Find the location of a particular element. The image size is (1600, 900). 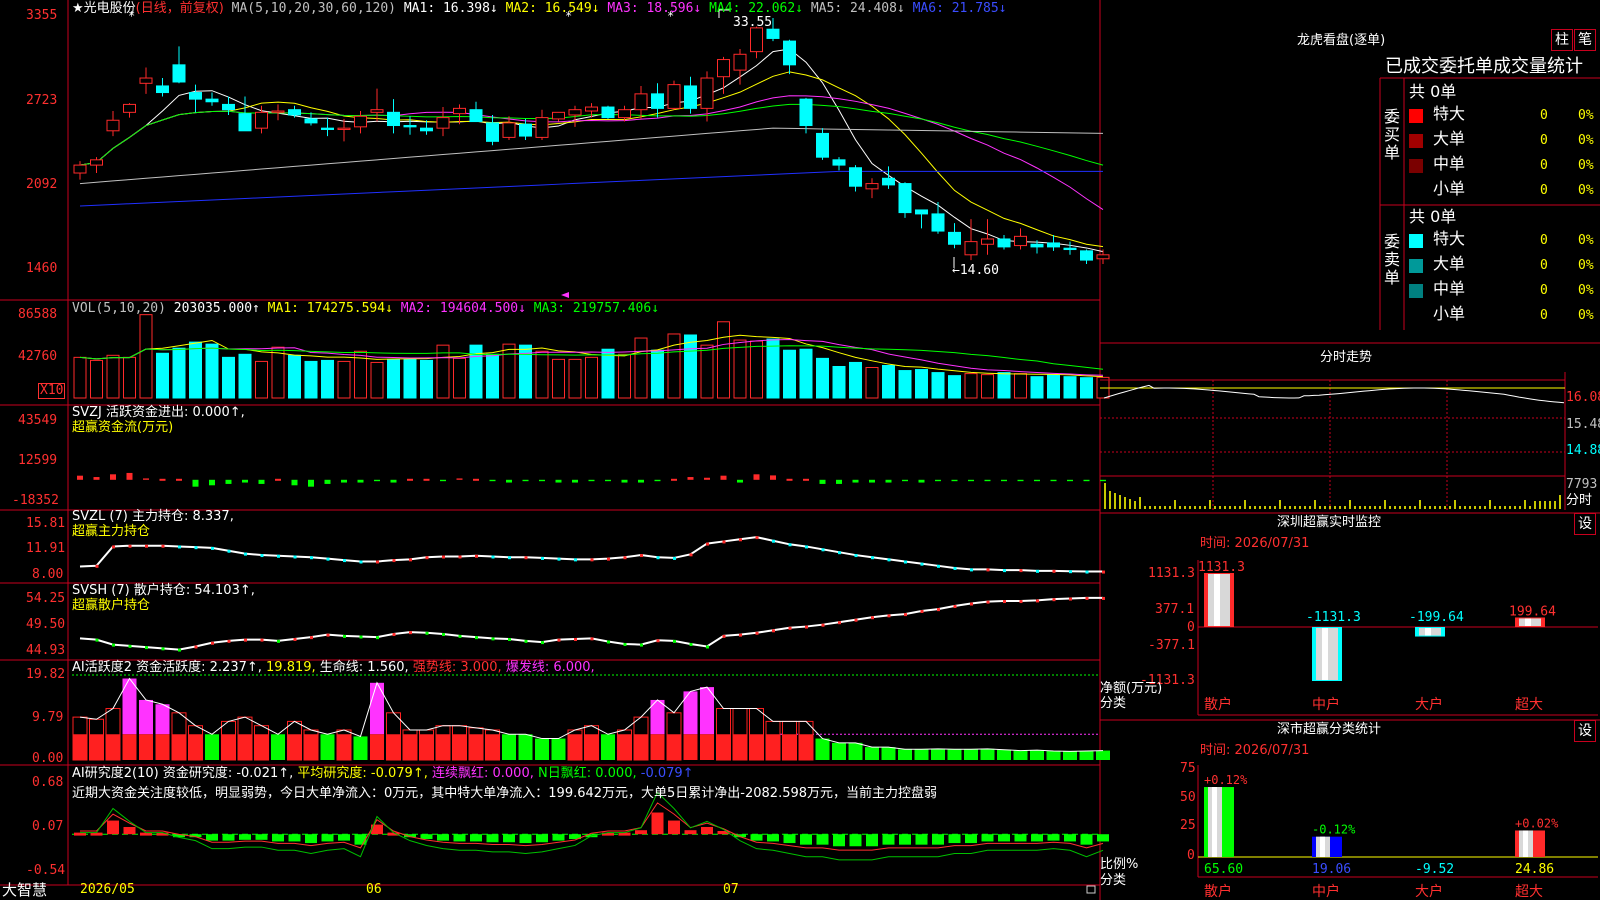

tick-mode-button: 笔 is located at coordinates (1585, 40).